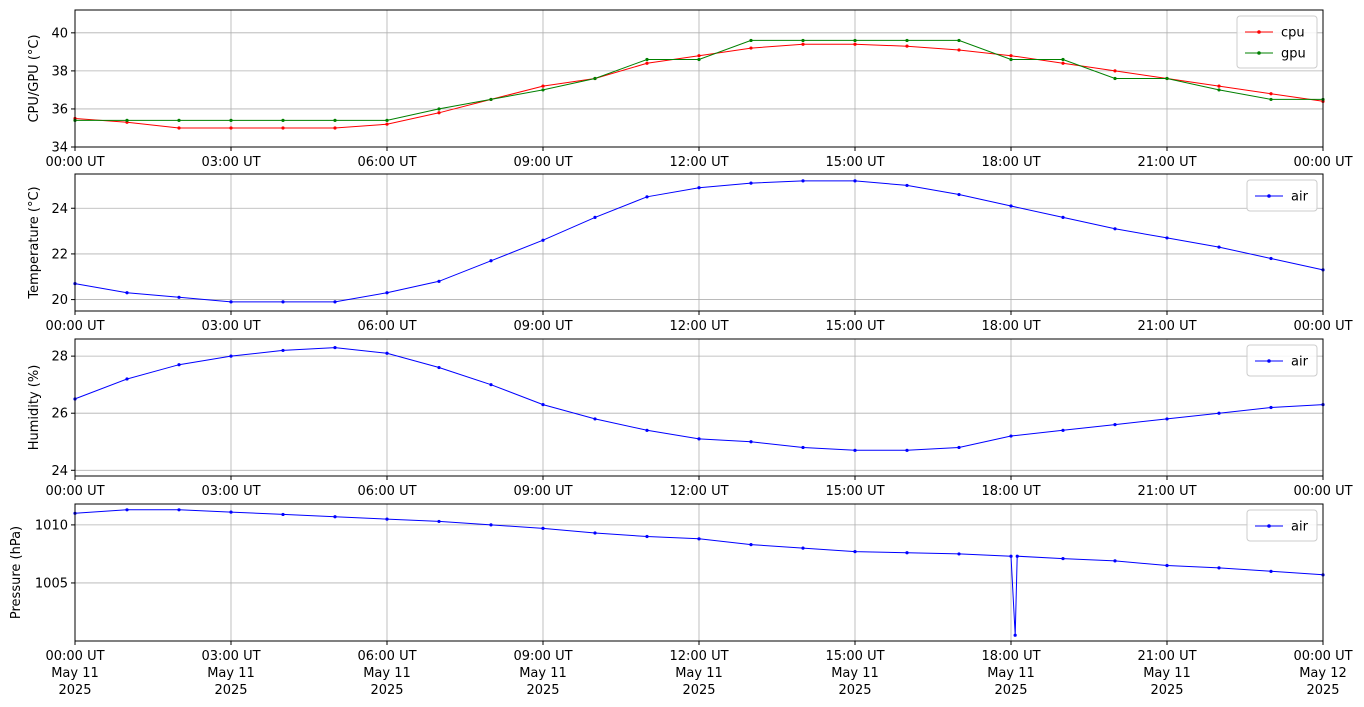  I want to click on legend-label-cpu: cpu, so click(1293, 33).